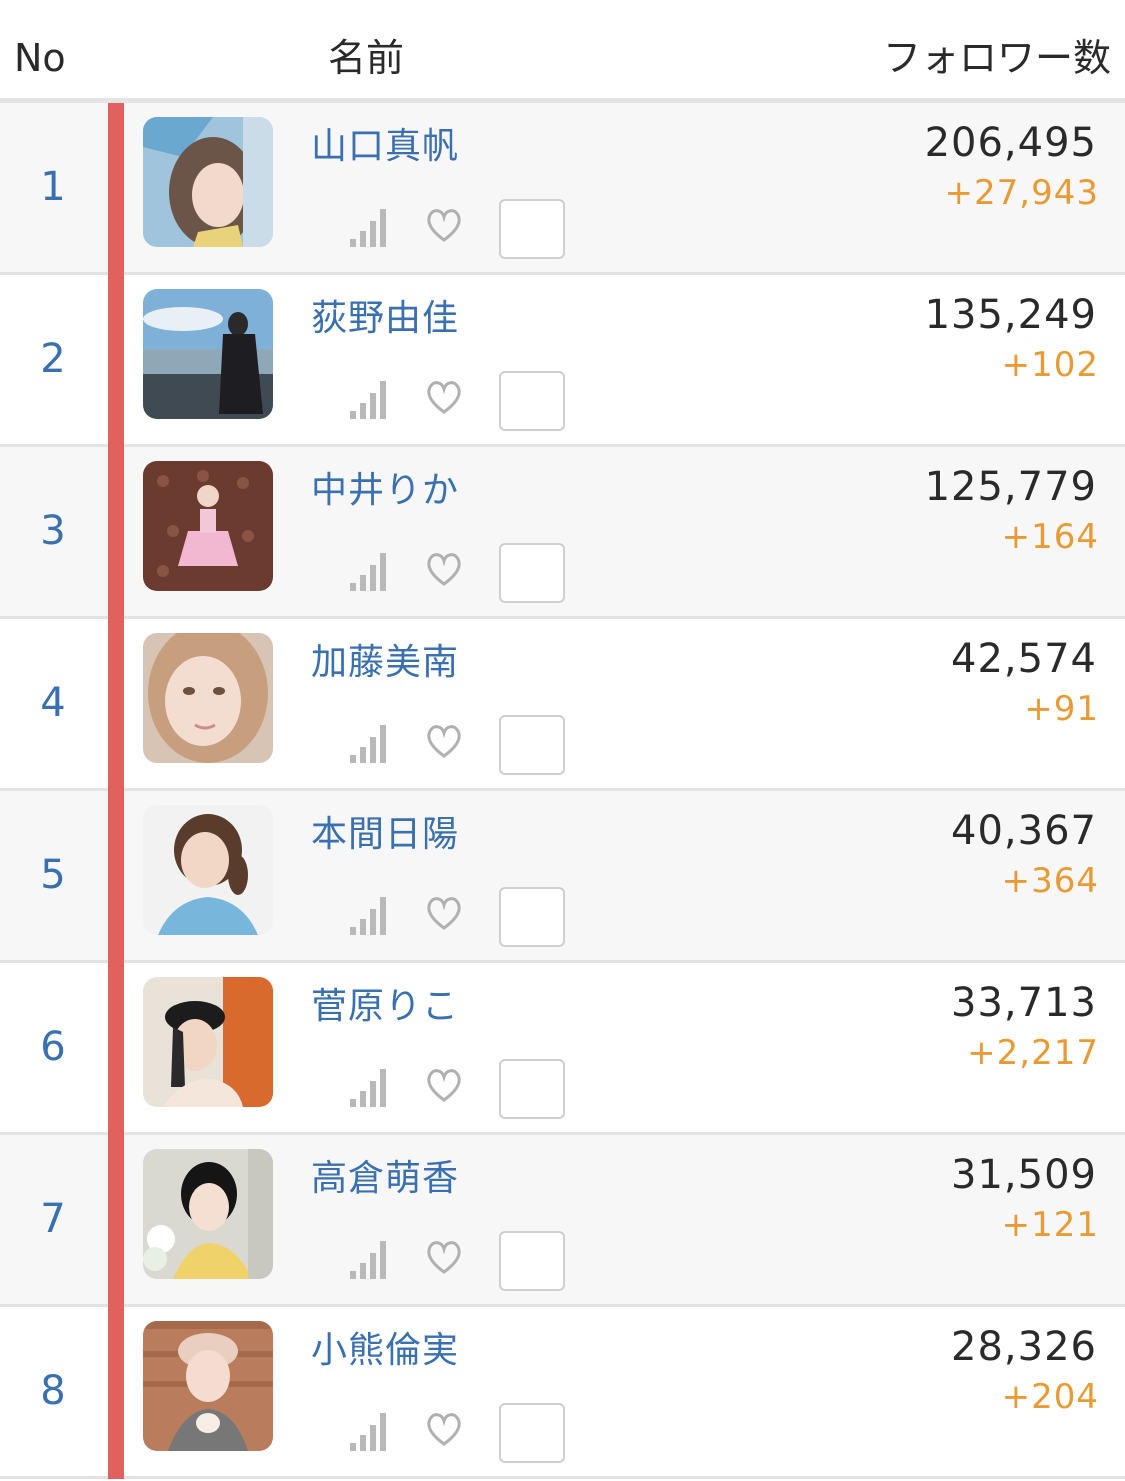  What do you see at coordinates (1010, 143) in the screenshot?
I see `follower-count: 206,495` at bounding box center [1010, 143].